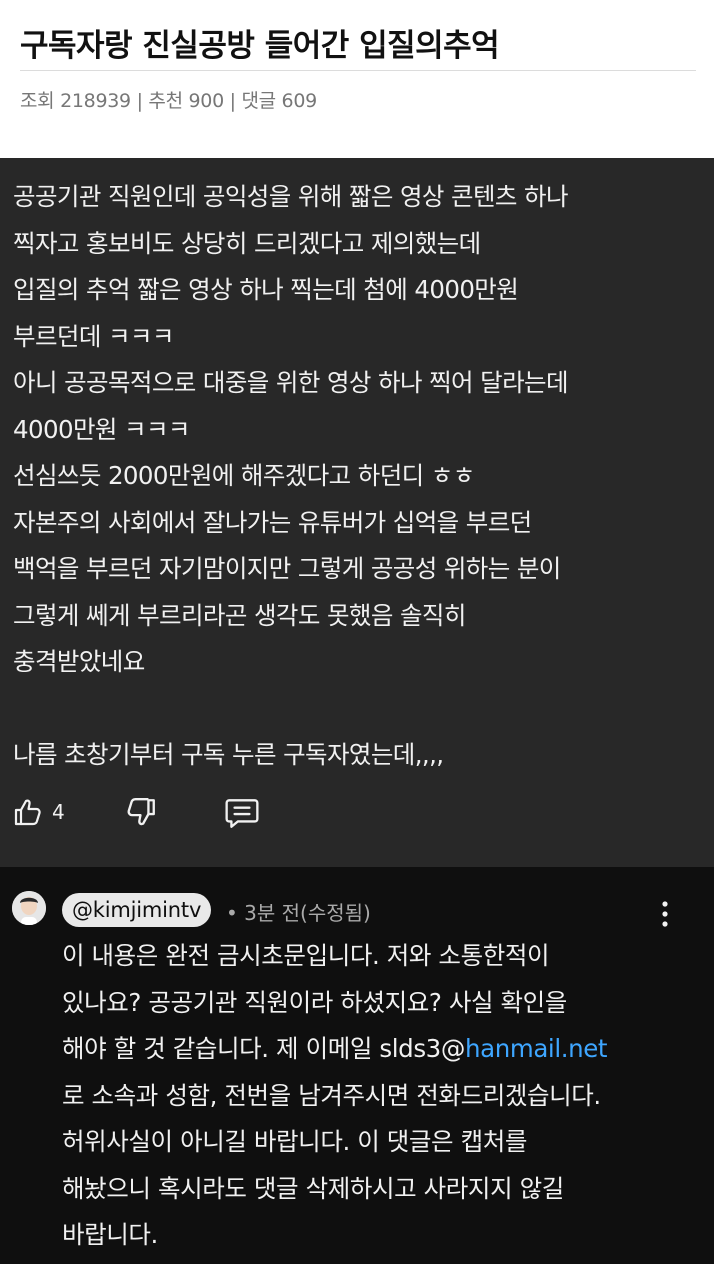  What do you see at coordinates (306, 955) in the screenshot?
I see `reply-line: 이 내용은 완전 금시초문입니다. 저와 소통한적이` at bounding box center [306, 955].